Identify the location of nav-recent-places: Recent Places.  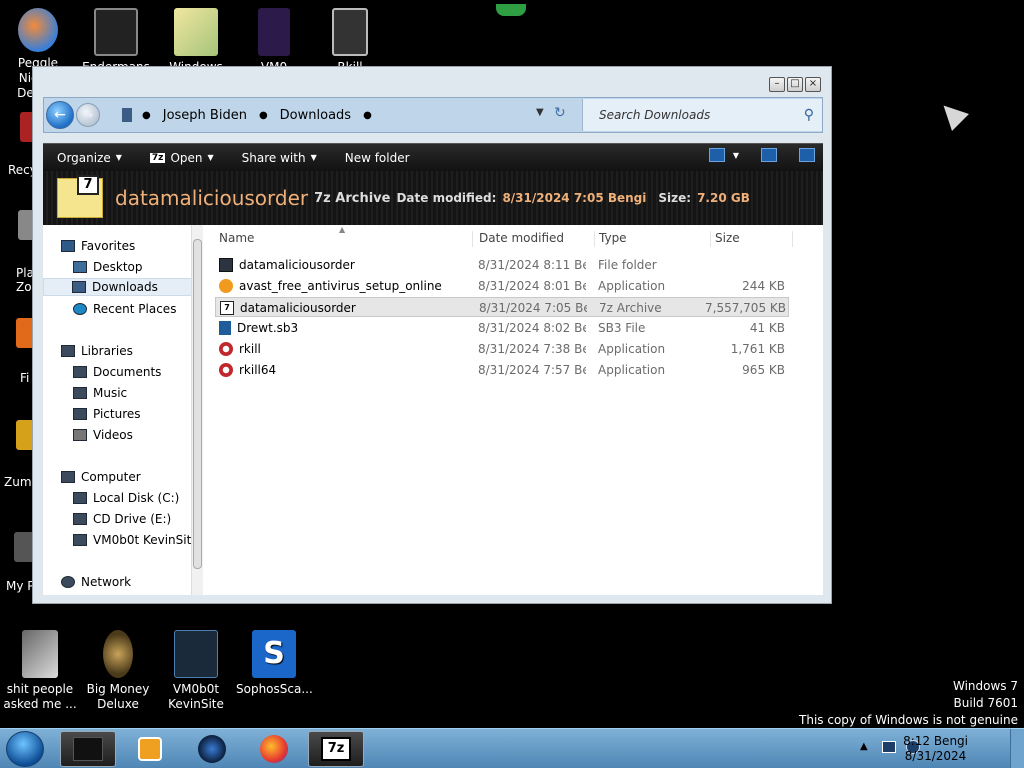
(124, 309).